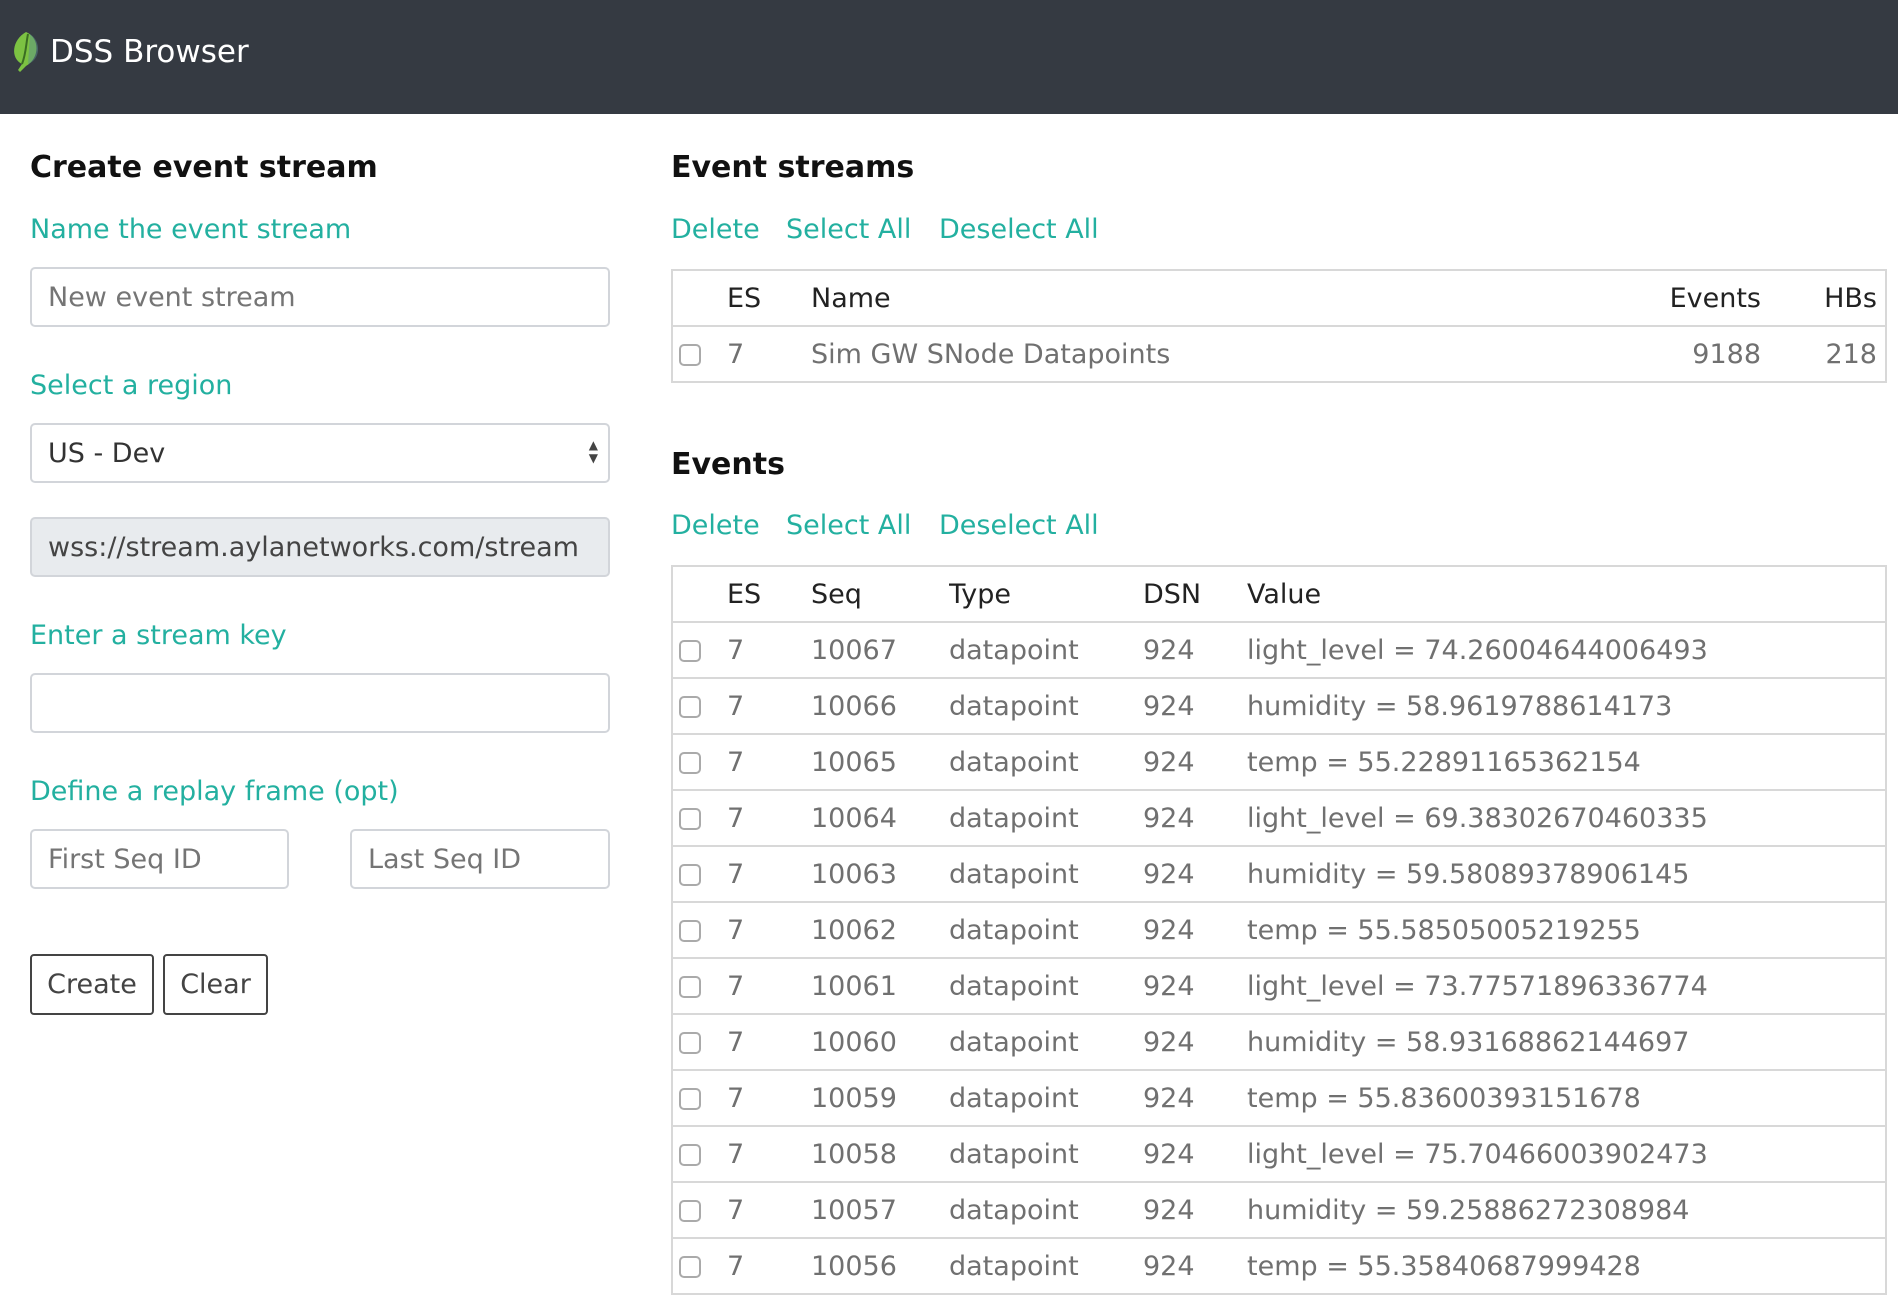  I want to click on cell-seq: 10063, so click(880, 874).